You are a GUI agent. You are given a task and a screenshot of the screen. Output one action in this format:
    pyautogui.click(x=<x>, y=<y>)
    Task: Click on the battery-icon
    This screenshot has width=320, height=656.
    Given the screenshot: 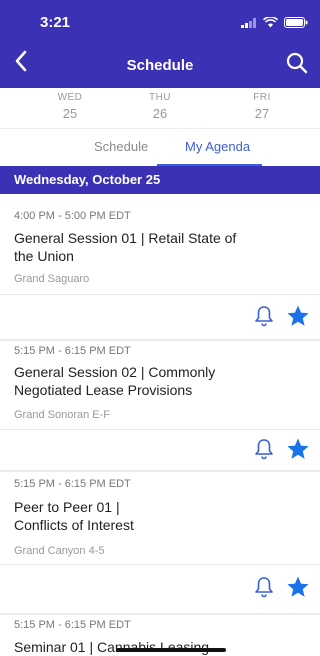 What is the action you would take?
    pyautogui.click(x=296, y=22)
    